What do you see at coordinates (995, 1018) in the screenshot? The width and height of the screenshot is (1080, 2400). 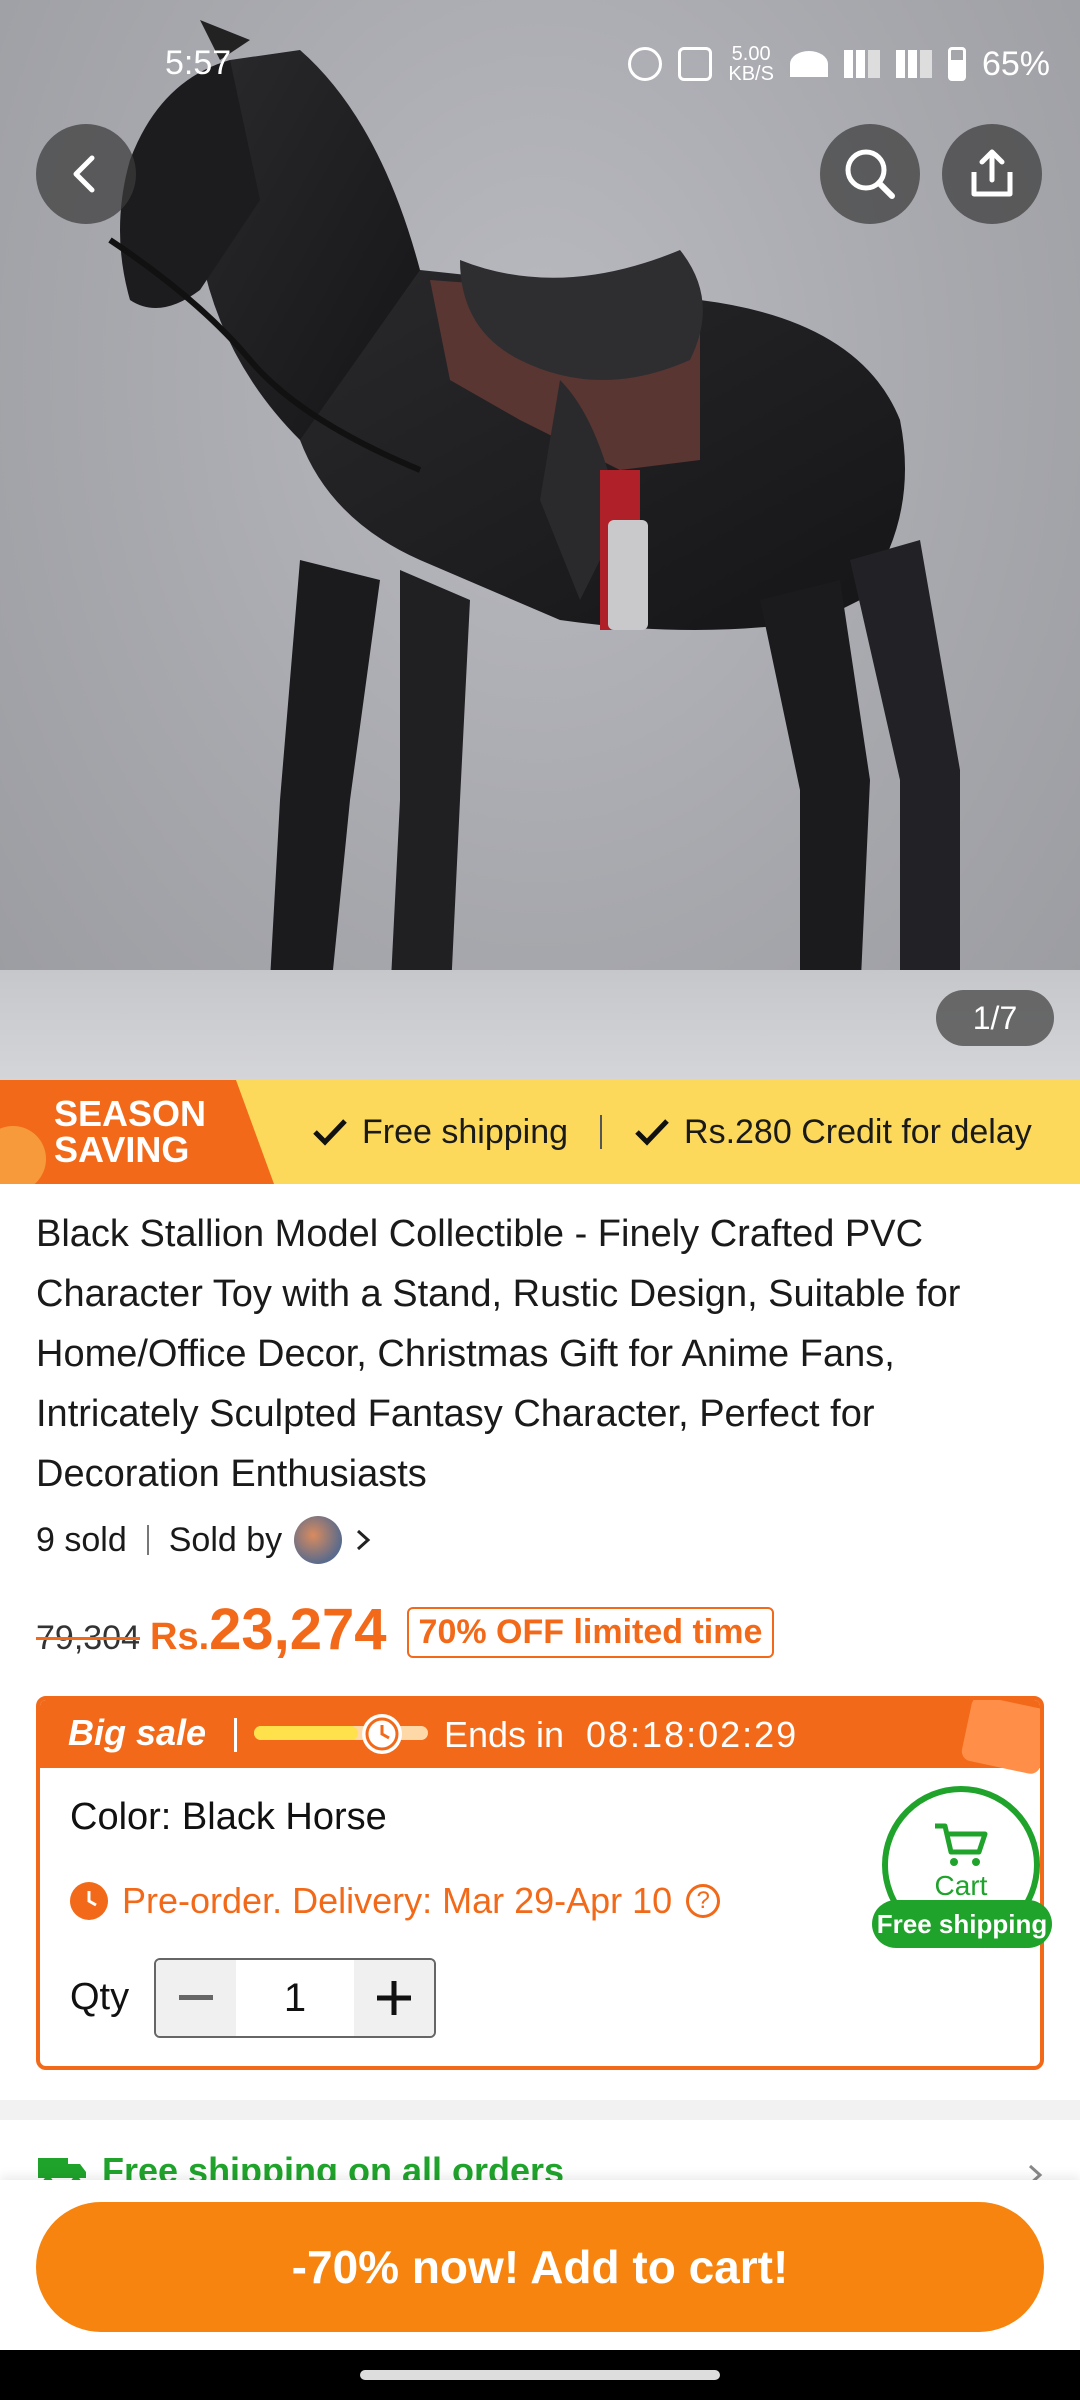 I see `image-counter: 1/7` at bounding box center [995, 1018].